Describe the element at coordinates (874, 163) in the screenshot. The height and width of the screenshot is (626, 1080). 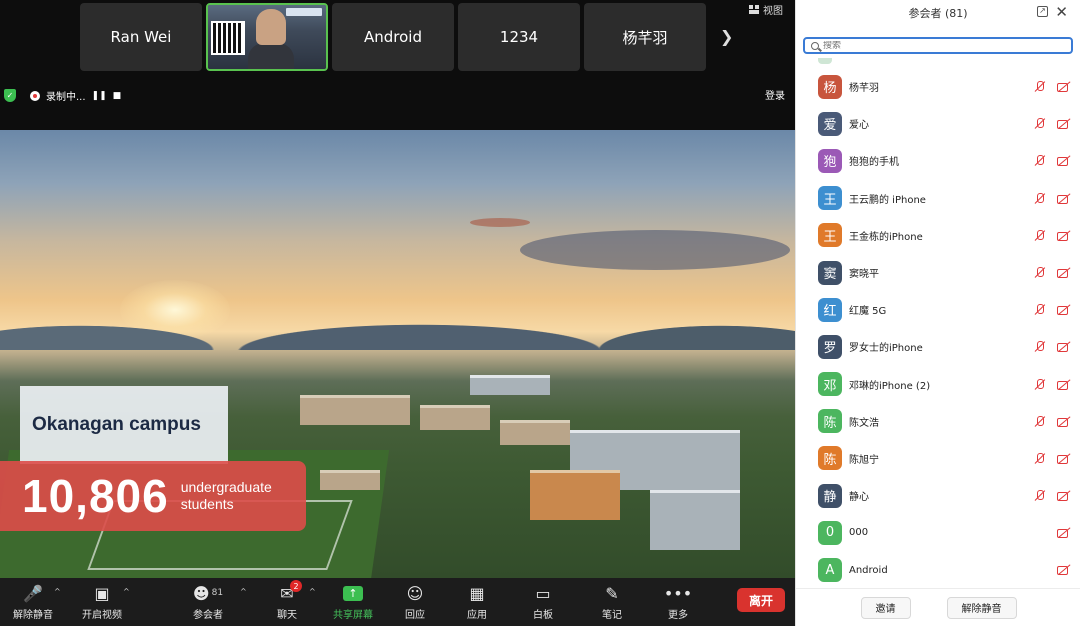
I see `participant-name: 狍狍的手机` at that location.